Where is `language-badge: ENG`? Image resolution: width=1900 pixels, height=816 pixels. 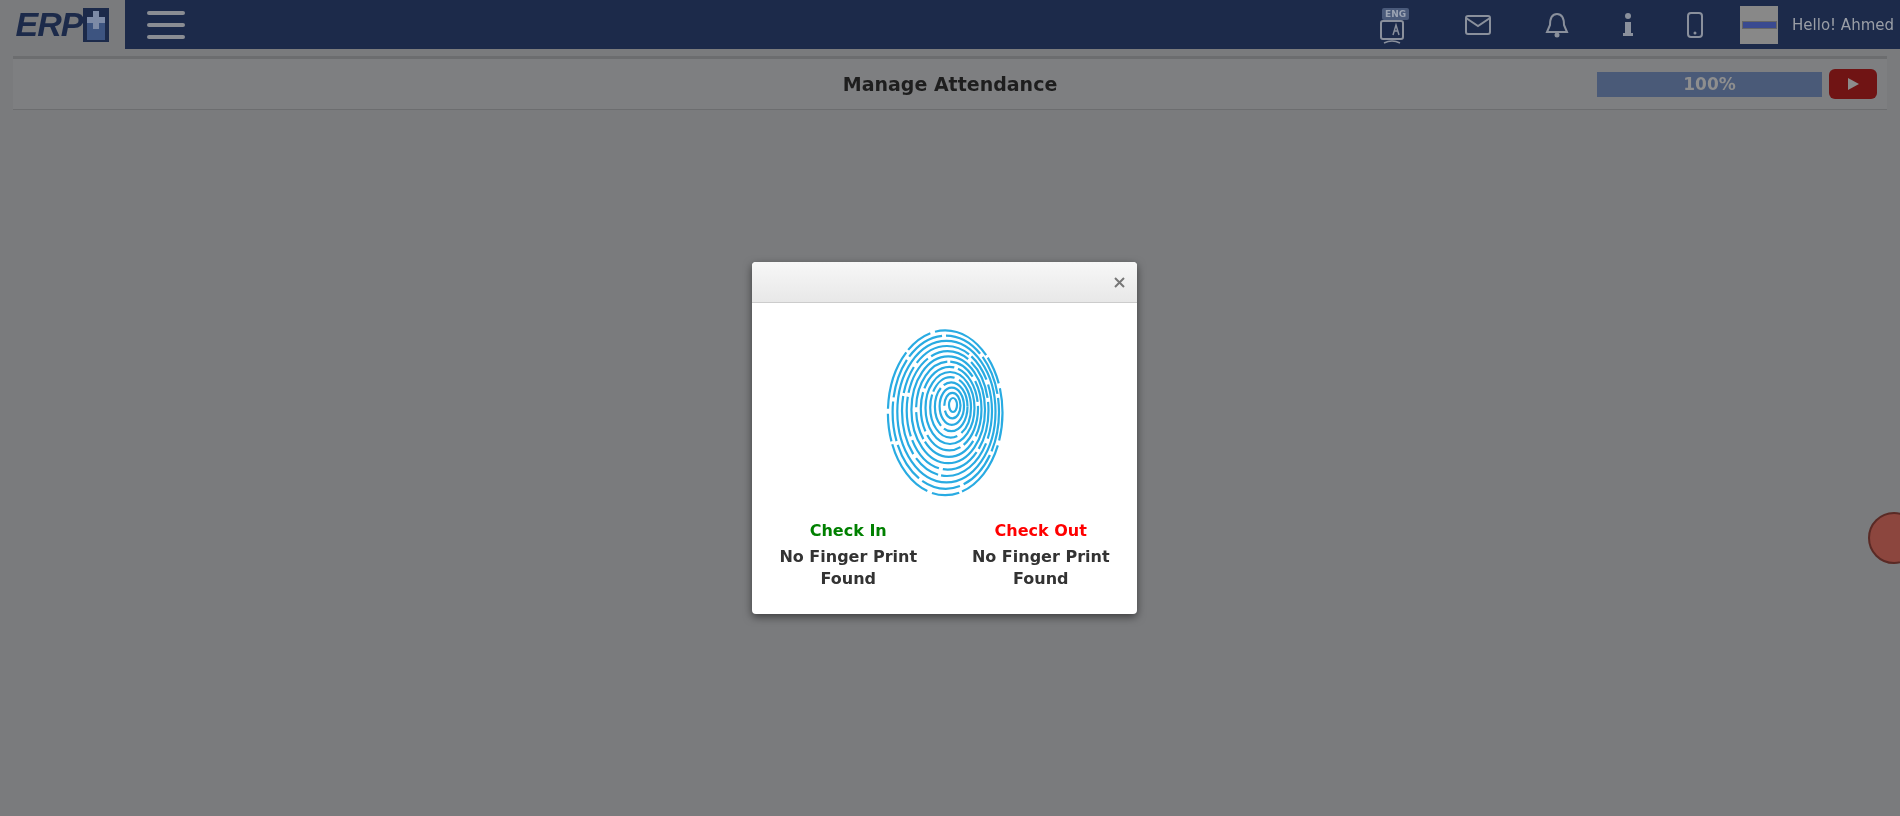
language-badge: ENG is located at coordinates (1396, 13).